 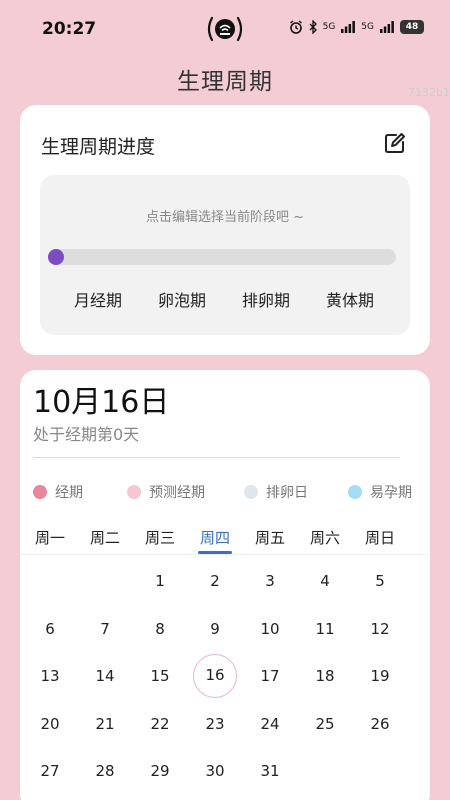 I want to click on calendar-day: 26, so click(x=380, y=724).